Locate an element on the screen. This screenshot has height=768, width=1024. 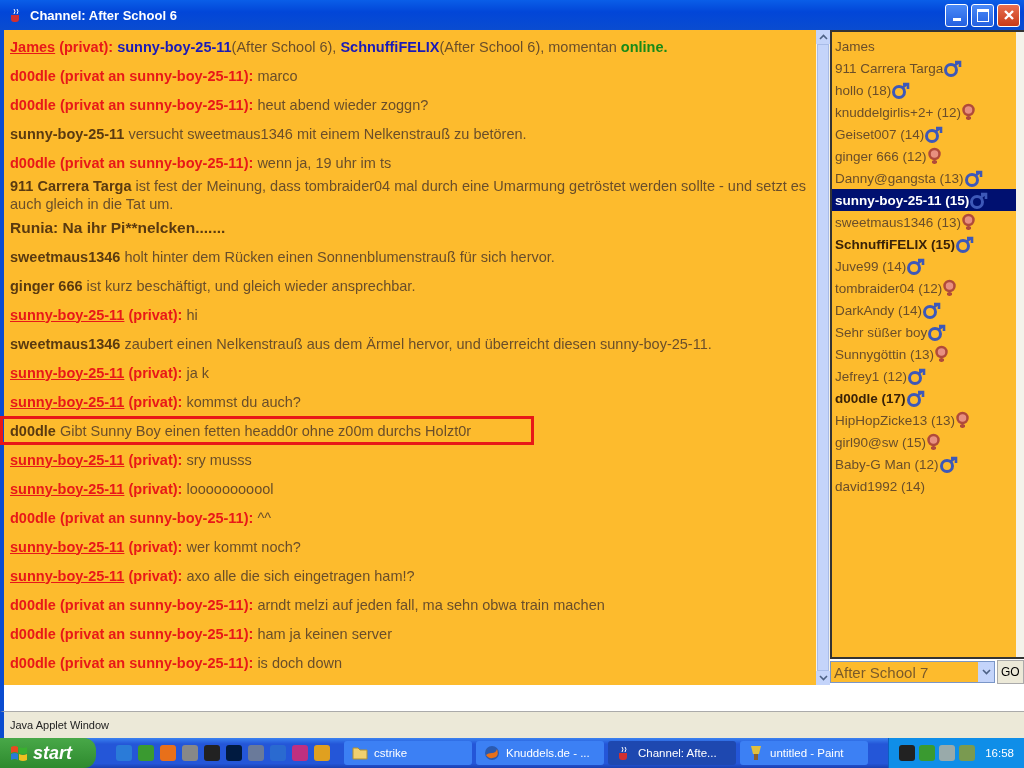
paint-brush-icon is located at coordinates (756, 753).